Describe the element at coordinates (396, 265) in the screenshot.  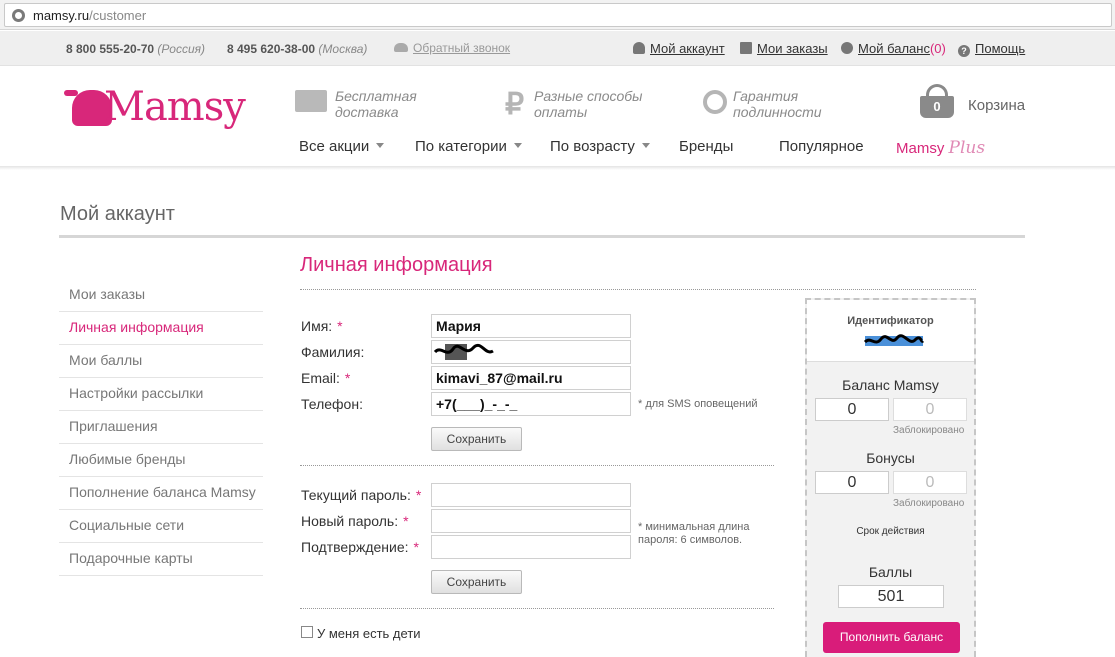
I see `section-title: Личная информация` at that location.